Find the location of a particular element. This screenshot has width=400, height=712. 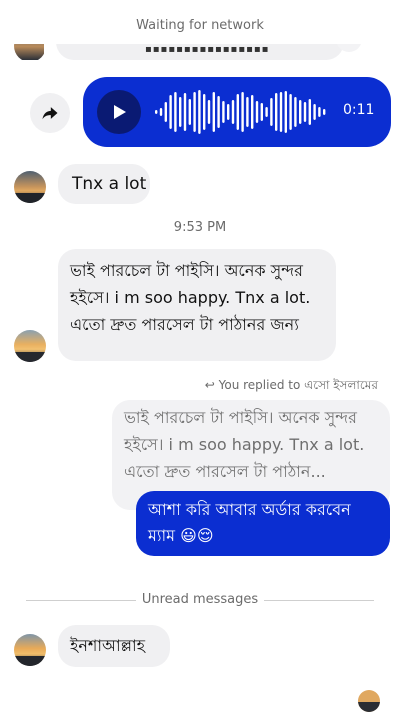

share-arrow-icon is located at coordinates (50, 113).